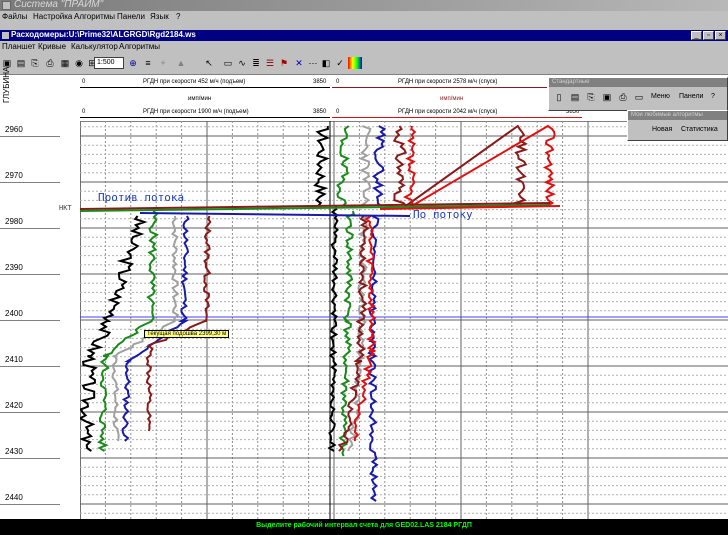 The width and height of the screenshot is (728, 535). I want to click on app-title: Система "ПРАЙМ", so click(59, 5).